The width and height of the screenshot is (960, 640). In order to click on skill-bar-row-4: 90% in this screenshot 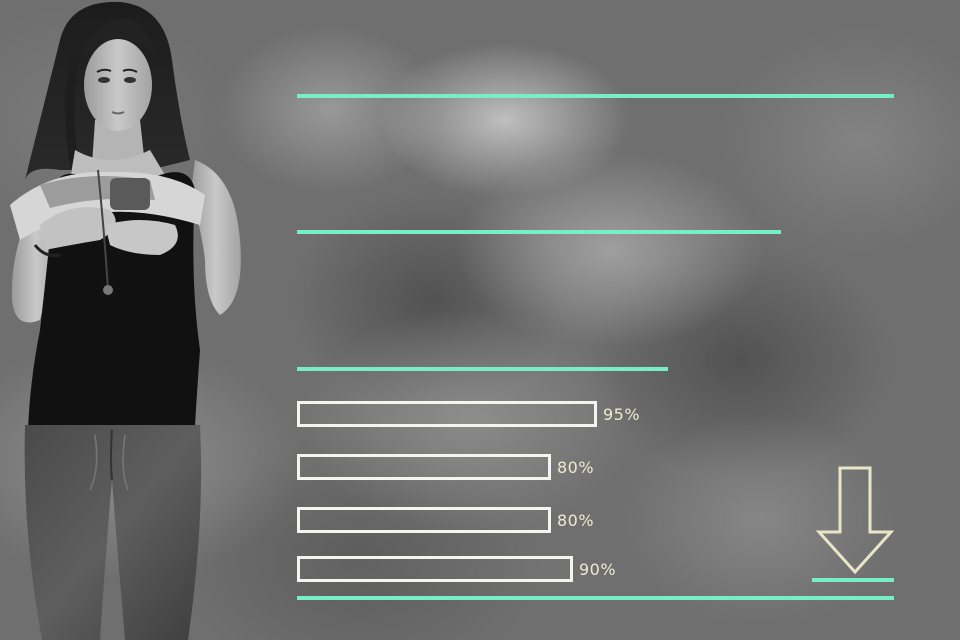, I will do `click(456, 569)`.